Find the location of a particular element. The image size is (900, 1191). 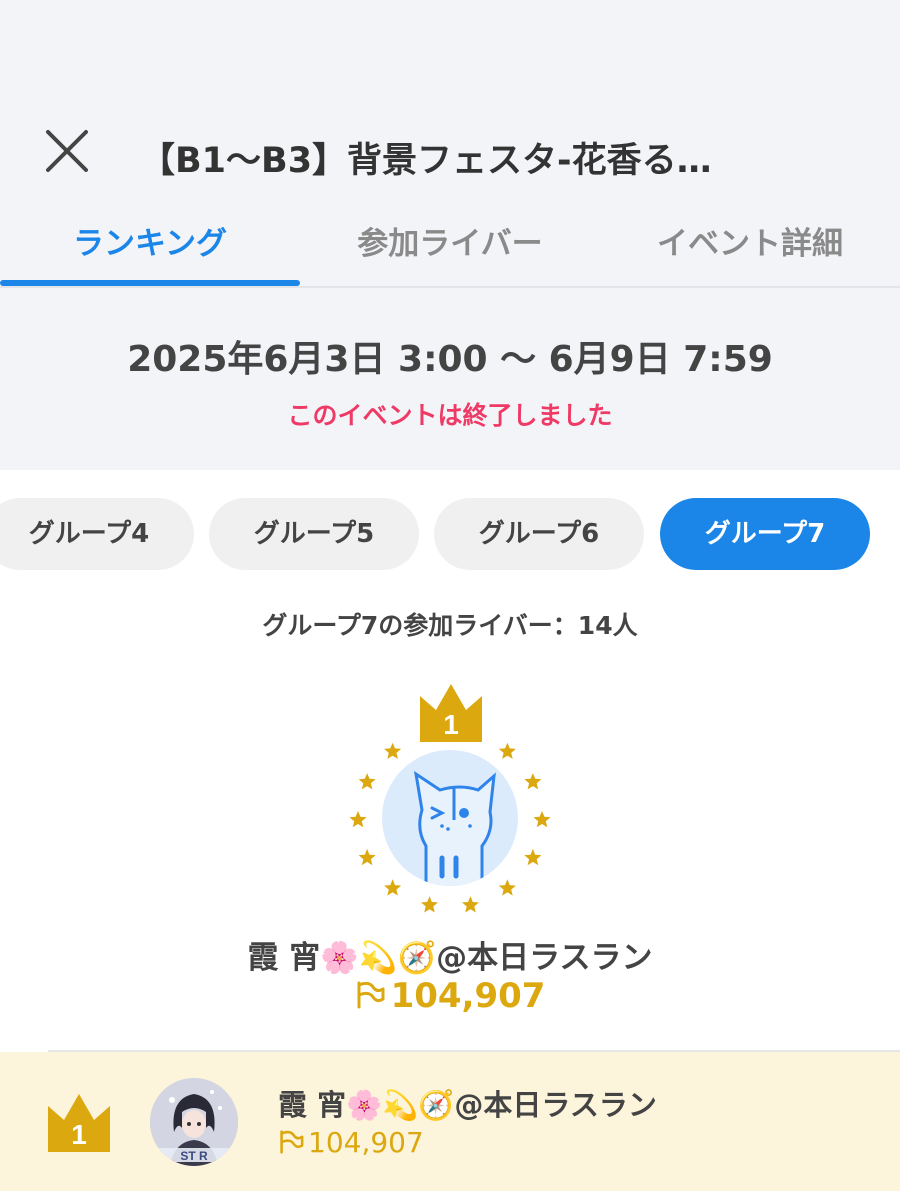

user-avatar-image: ST R is located at coordinates (194, 1122).